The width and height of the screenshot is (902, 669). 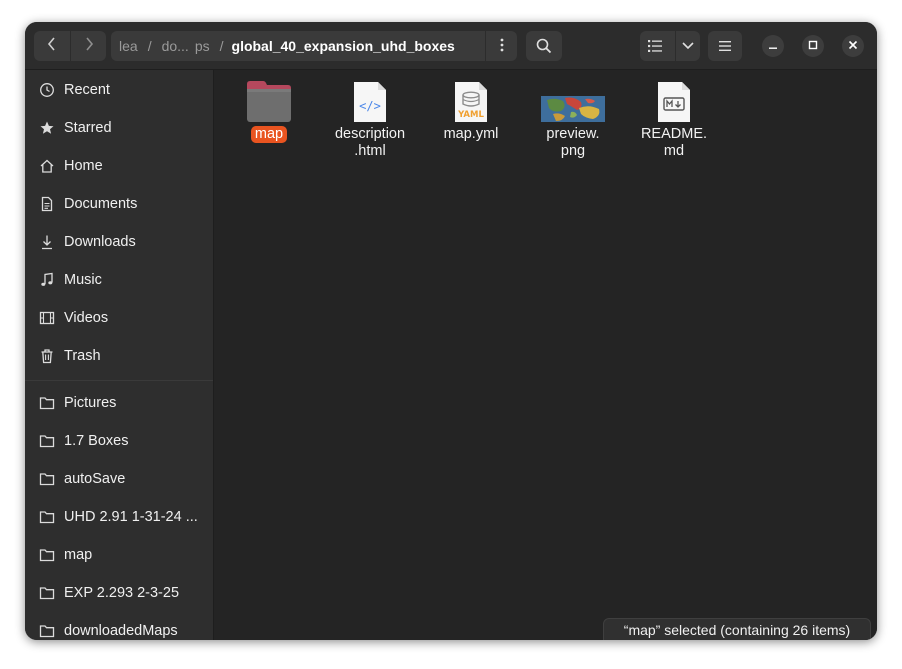 I want to click on sidebar-item-trash: Trash, so click(x=119, y=356).